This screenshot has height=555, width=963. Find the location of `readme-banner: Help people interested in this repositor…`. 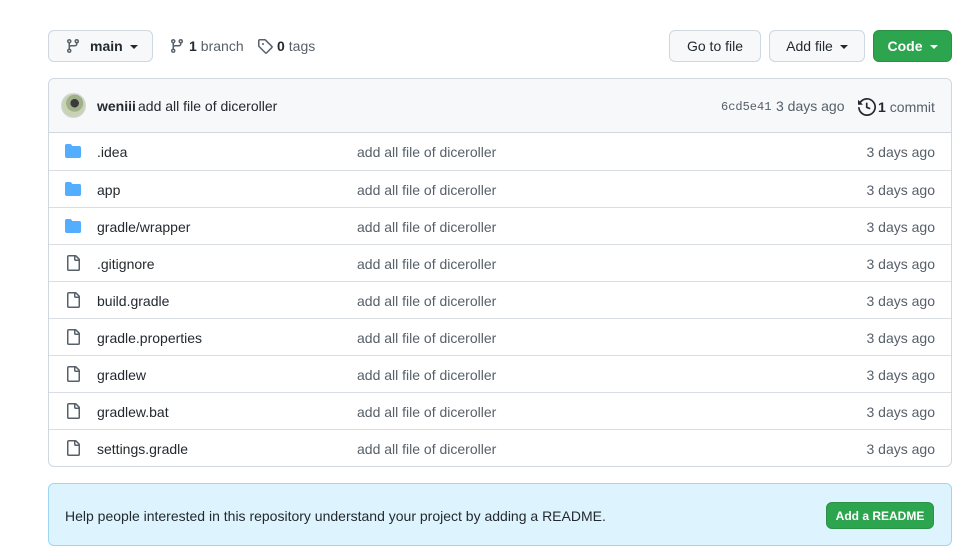

readme-banner: Help people interested in this repositor… is located at coordinates (500, 514).